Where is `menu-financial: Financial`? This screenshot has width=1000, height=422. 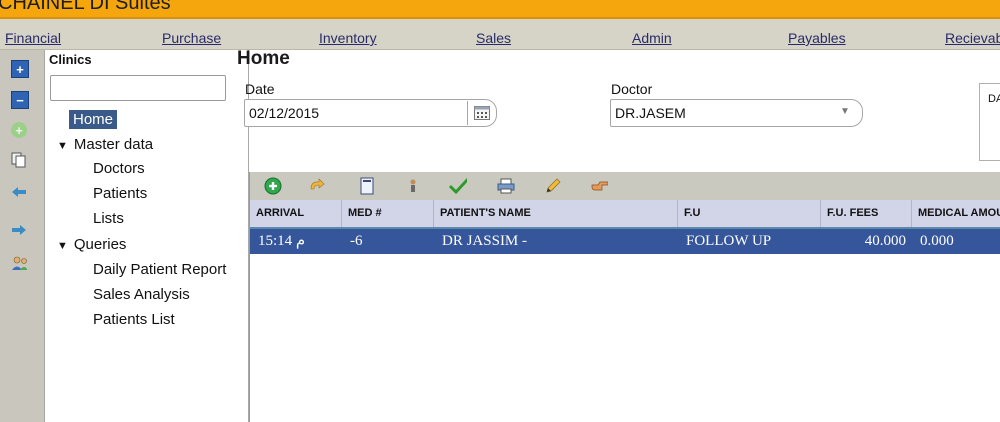 menu-financial: Financial is located at coordinates (33, 38).